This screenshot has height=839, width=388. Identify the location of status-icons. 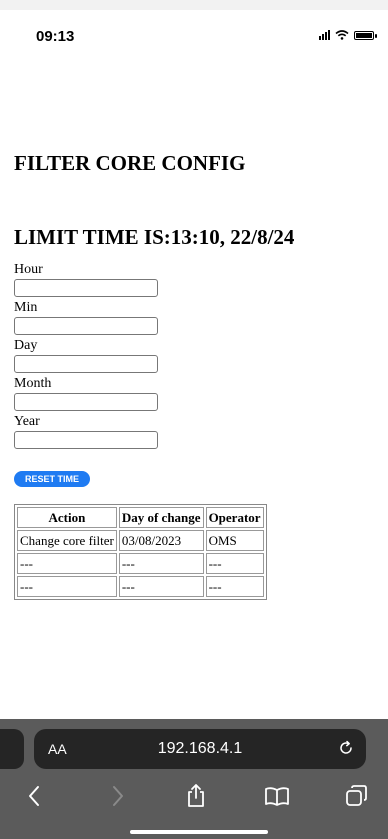
(348, 35).